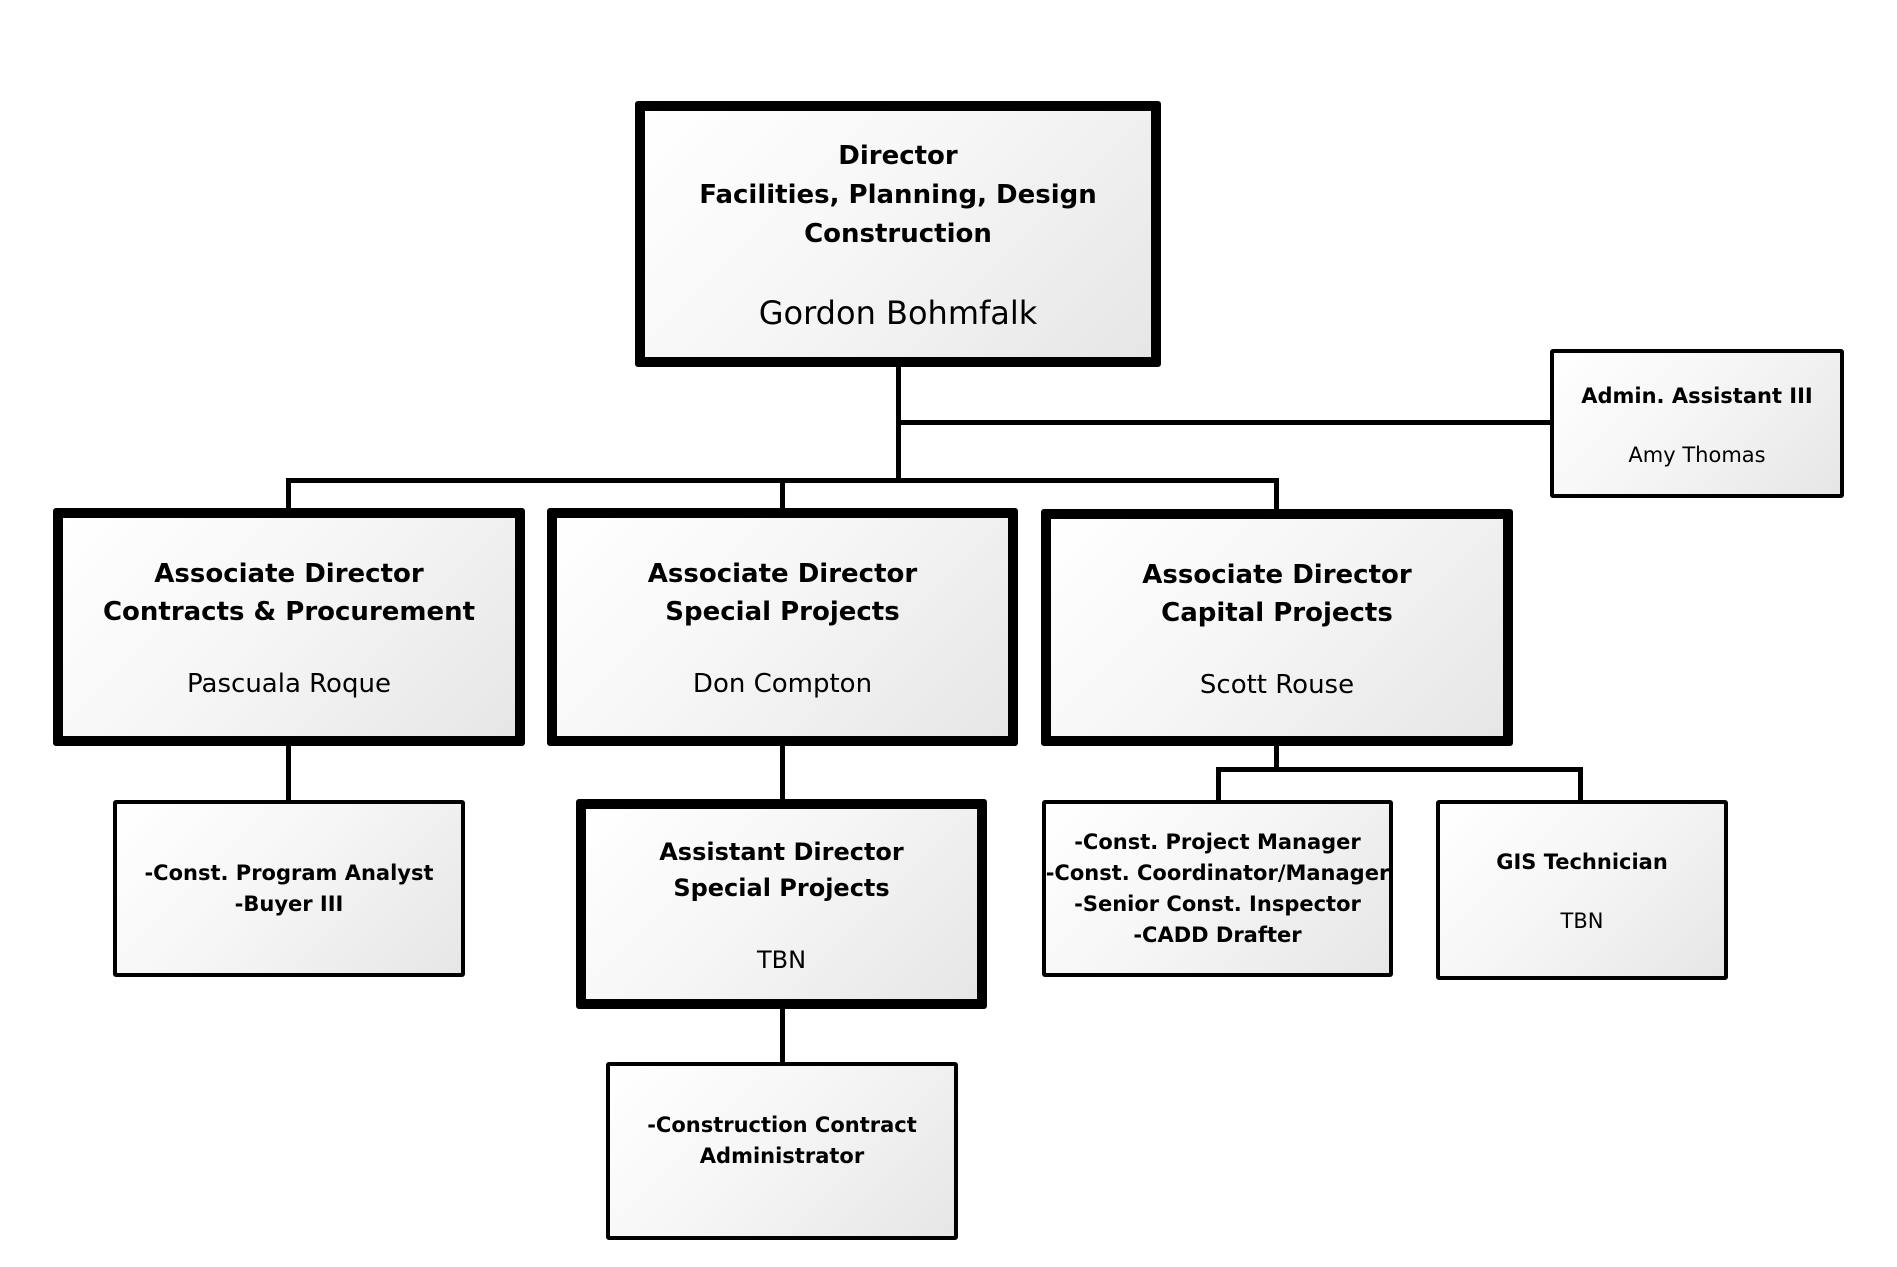 This screenshot has width=1897, height=1267. I want to click on staff-position: -Const. Project Manager, so click(1217, 841).